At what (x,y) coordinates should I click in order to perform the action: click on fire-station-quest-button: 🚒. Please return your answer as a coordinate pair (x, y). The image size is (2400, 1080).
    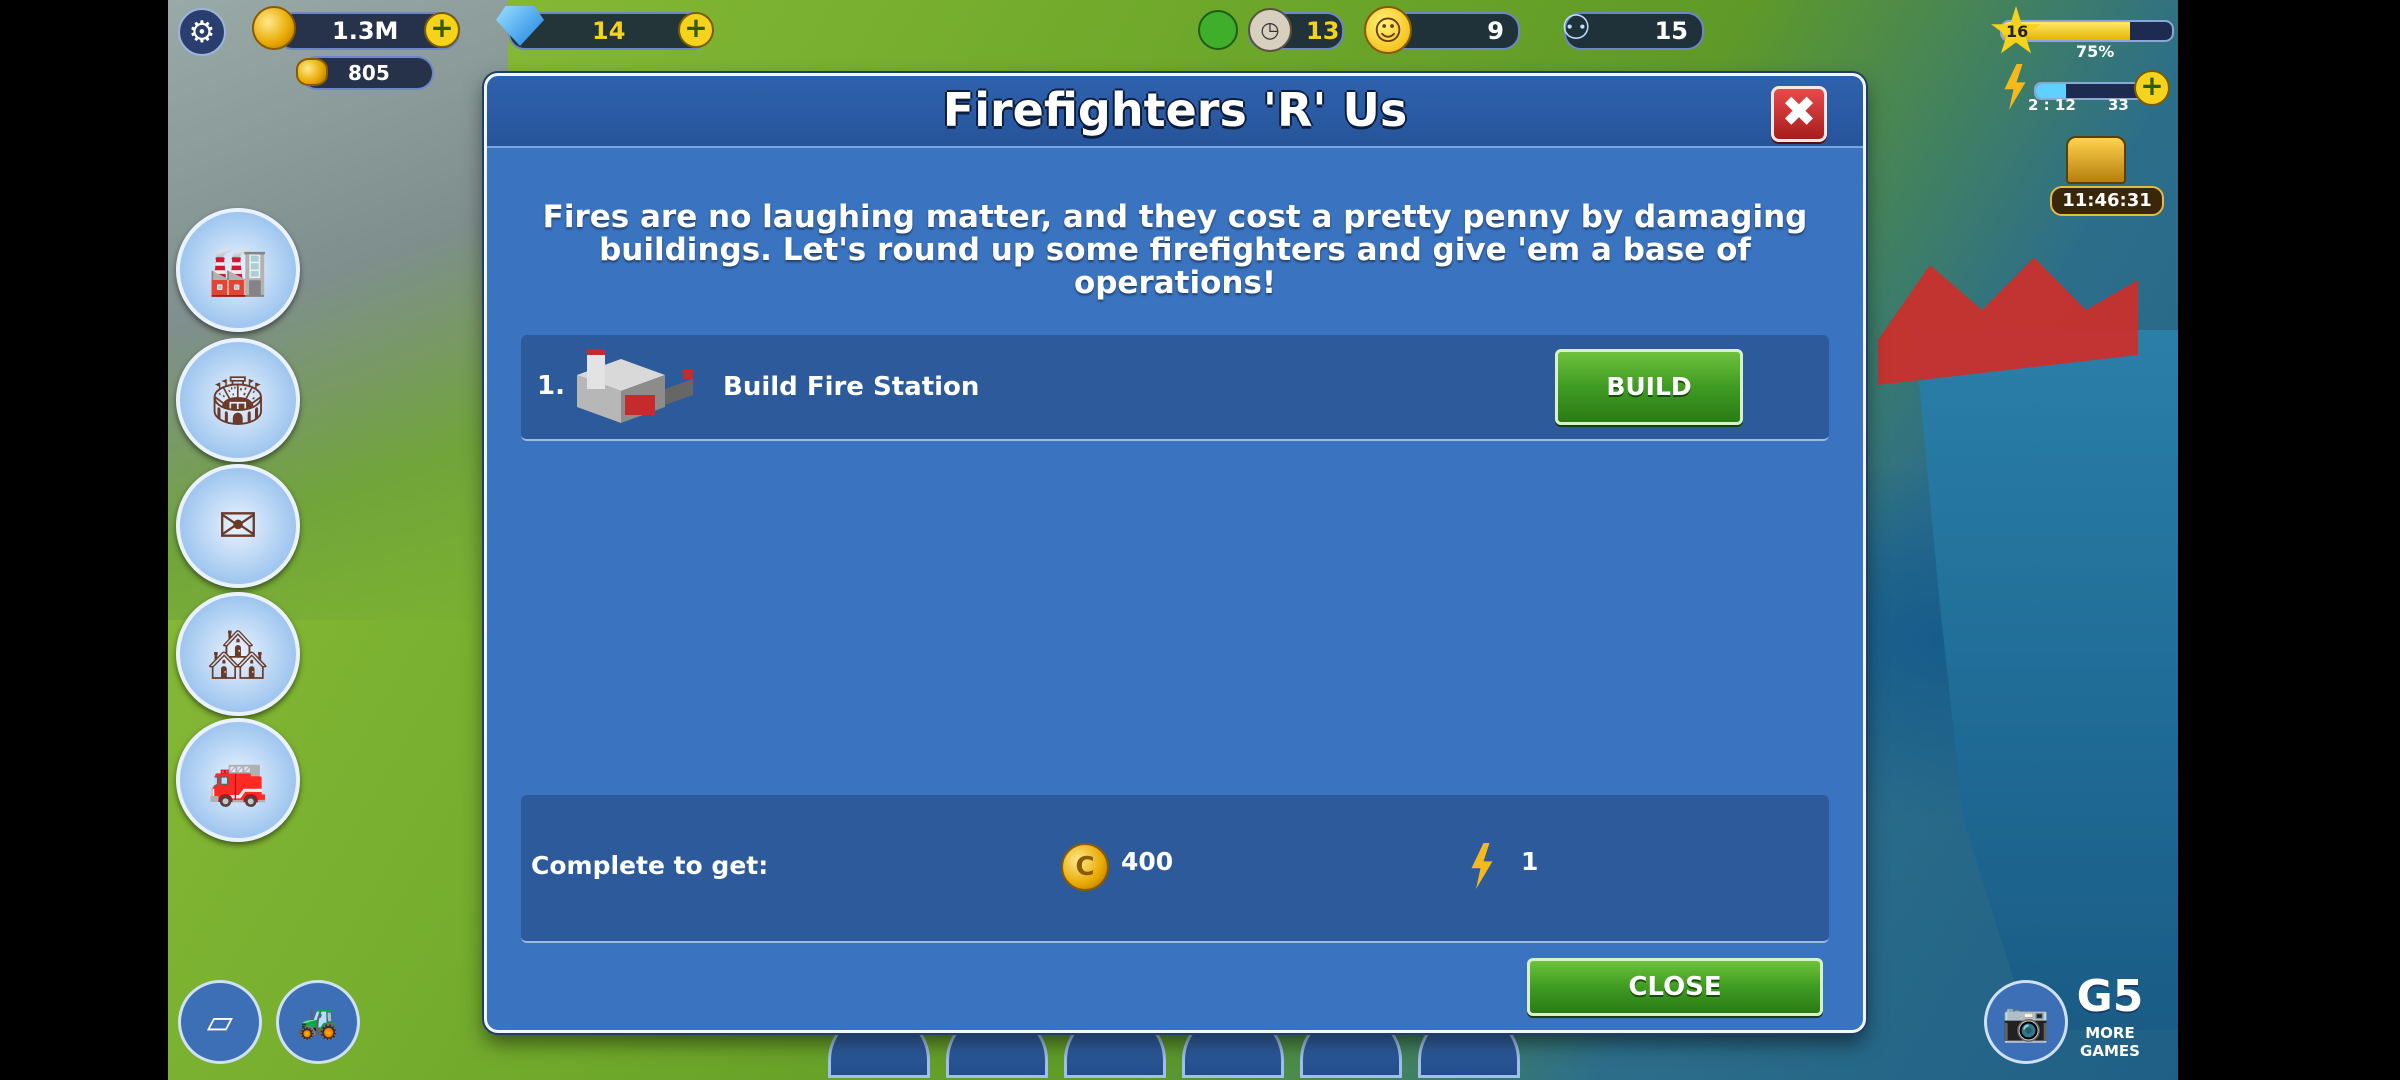
    Looking at the image, I should click on (238, 780).